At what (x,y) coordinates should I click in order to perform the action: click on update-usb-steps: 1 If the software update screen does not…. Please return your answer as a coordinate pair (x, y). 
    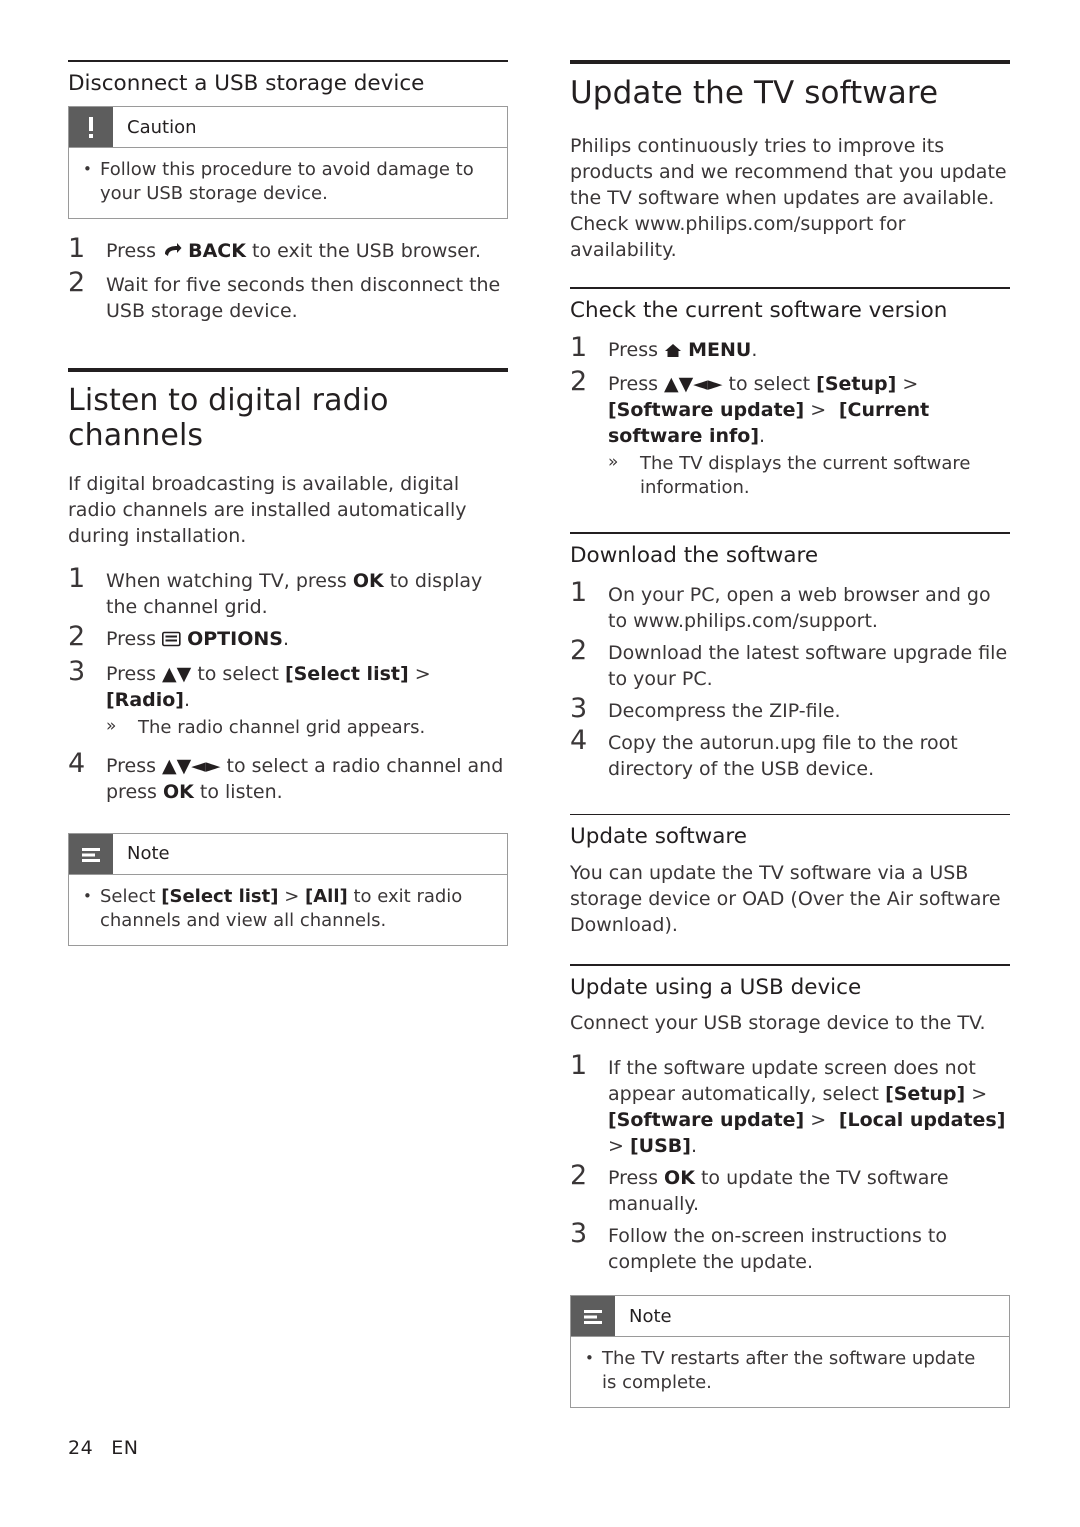
    Looking at the image, I should click on (790, 1163).